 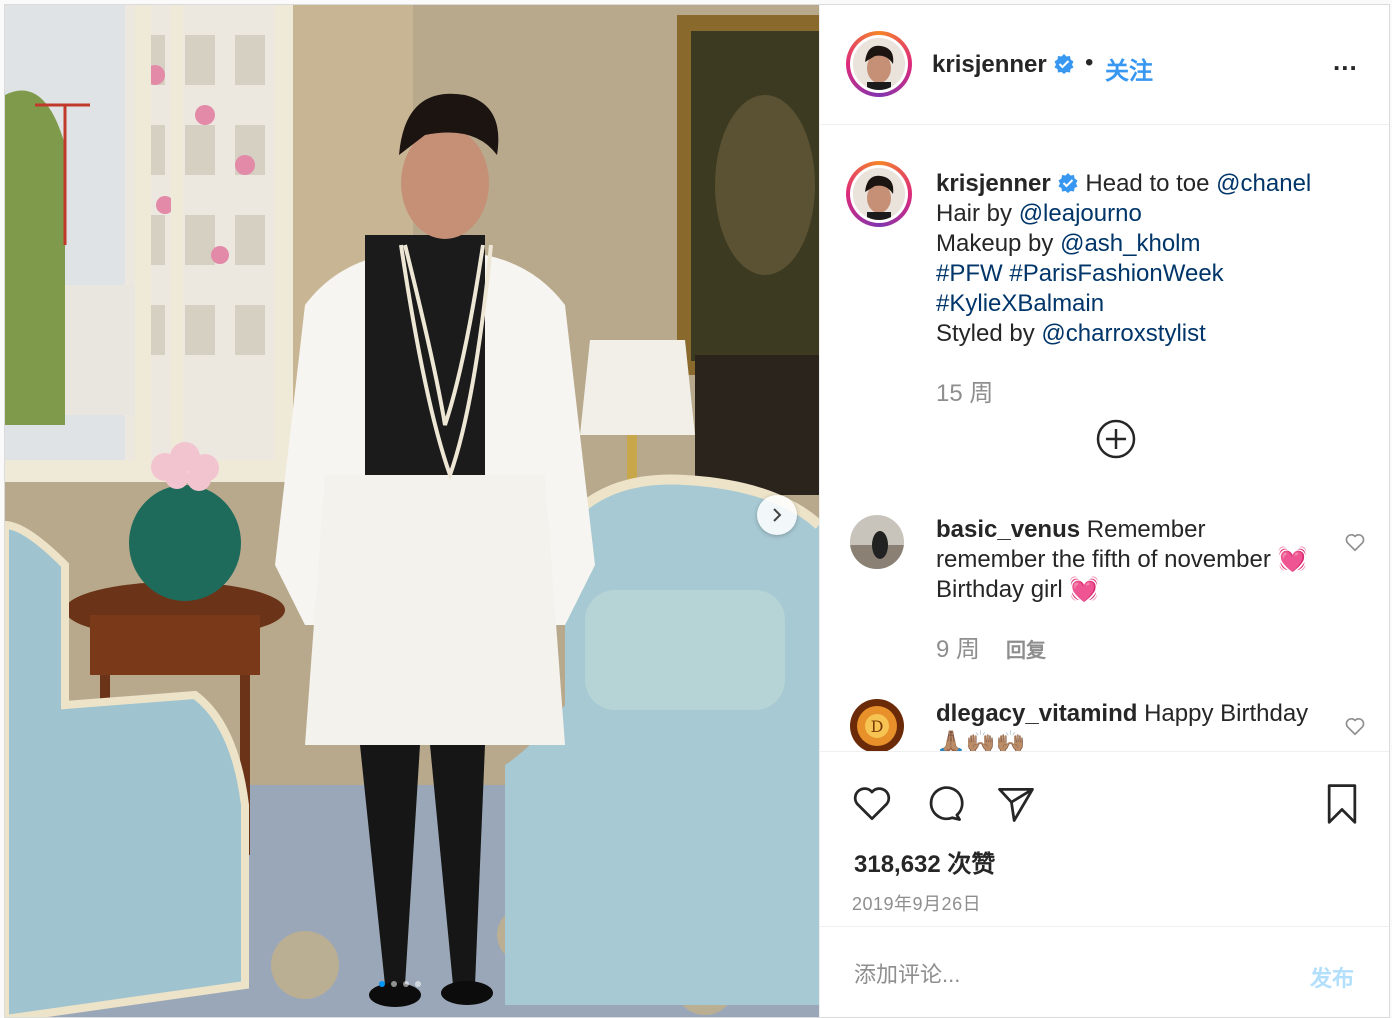 I want to click on post-date: 2019年9月26日, so click(x=916, y=903).